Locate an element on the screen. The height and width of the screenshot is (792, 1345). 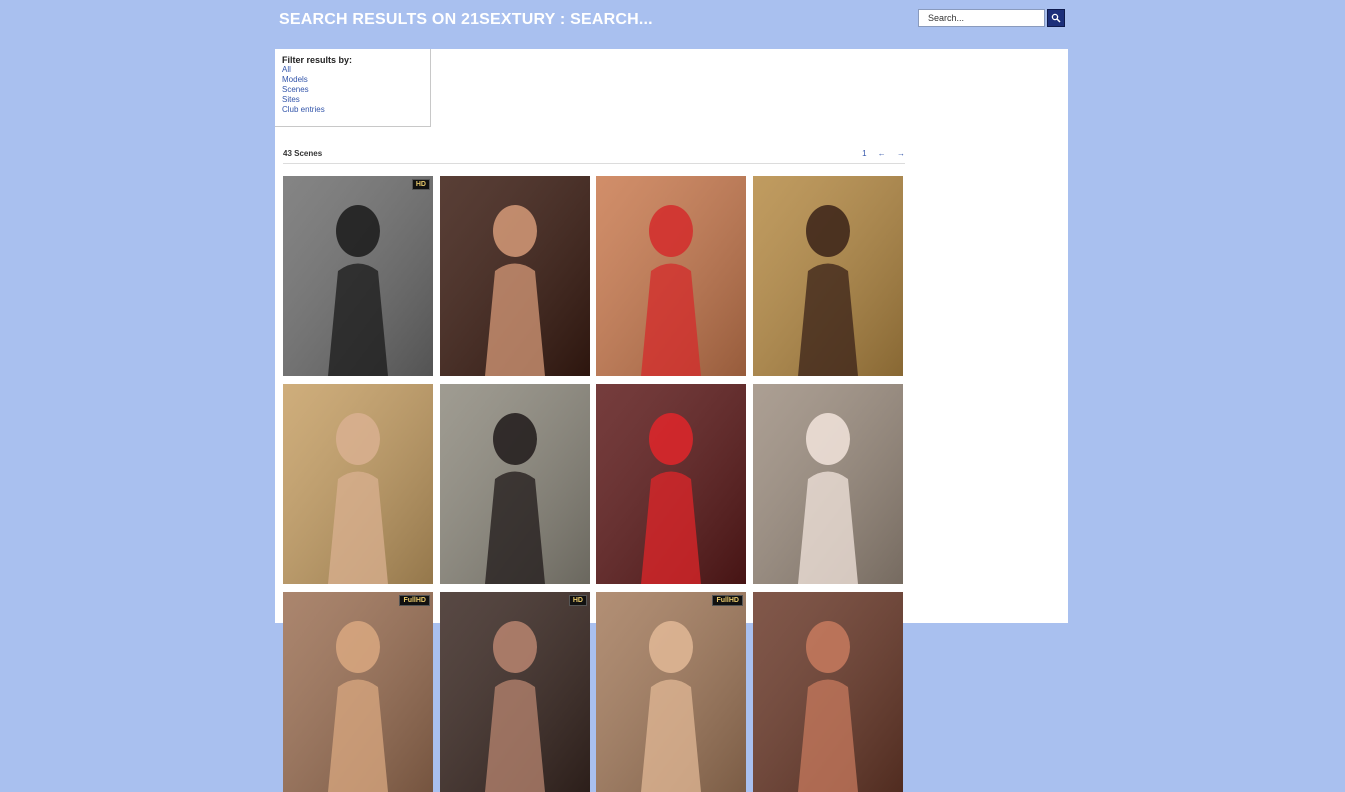
filter-title: Filter results by: is located at coordinates (317, 60).